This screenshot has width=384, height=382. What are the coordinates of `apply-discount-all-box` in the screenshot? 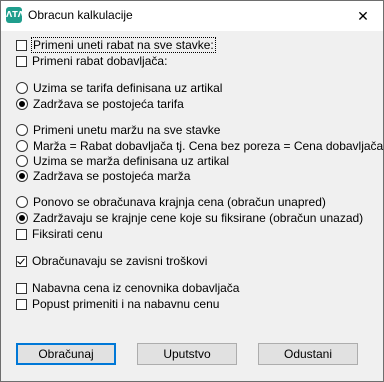 It's located at (21, 45).